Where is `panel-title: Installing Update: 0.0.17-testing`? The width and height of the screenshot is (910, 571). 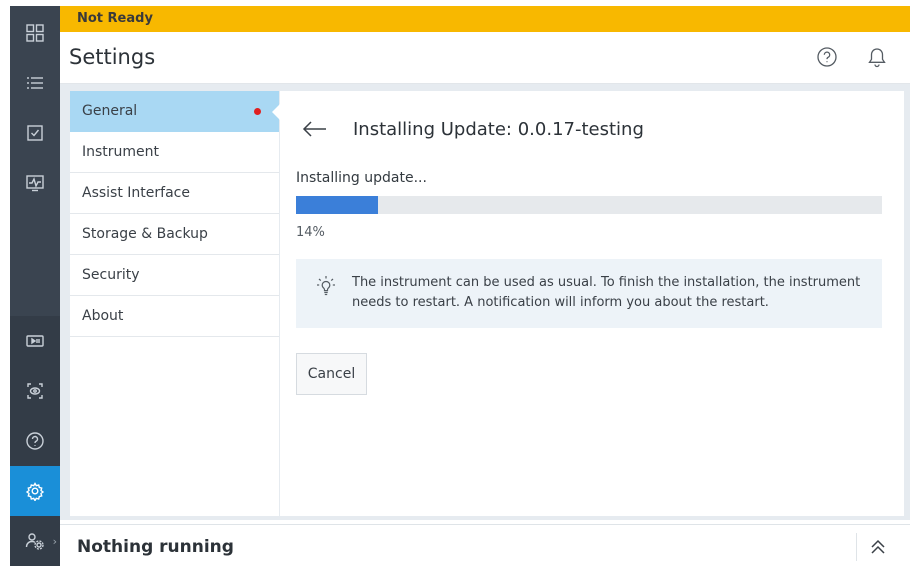
panel-title: Installing Update: 0.0.17-testing is located at coordinates (498, 129).